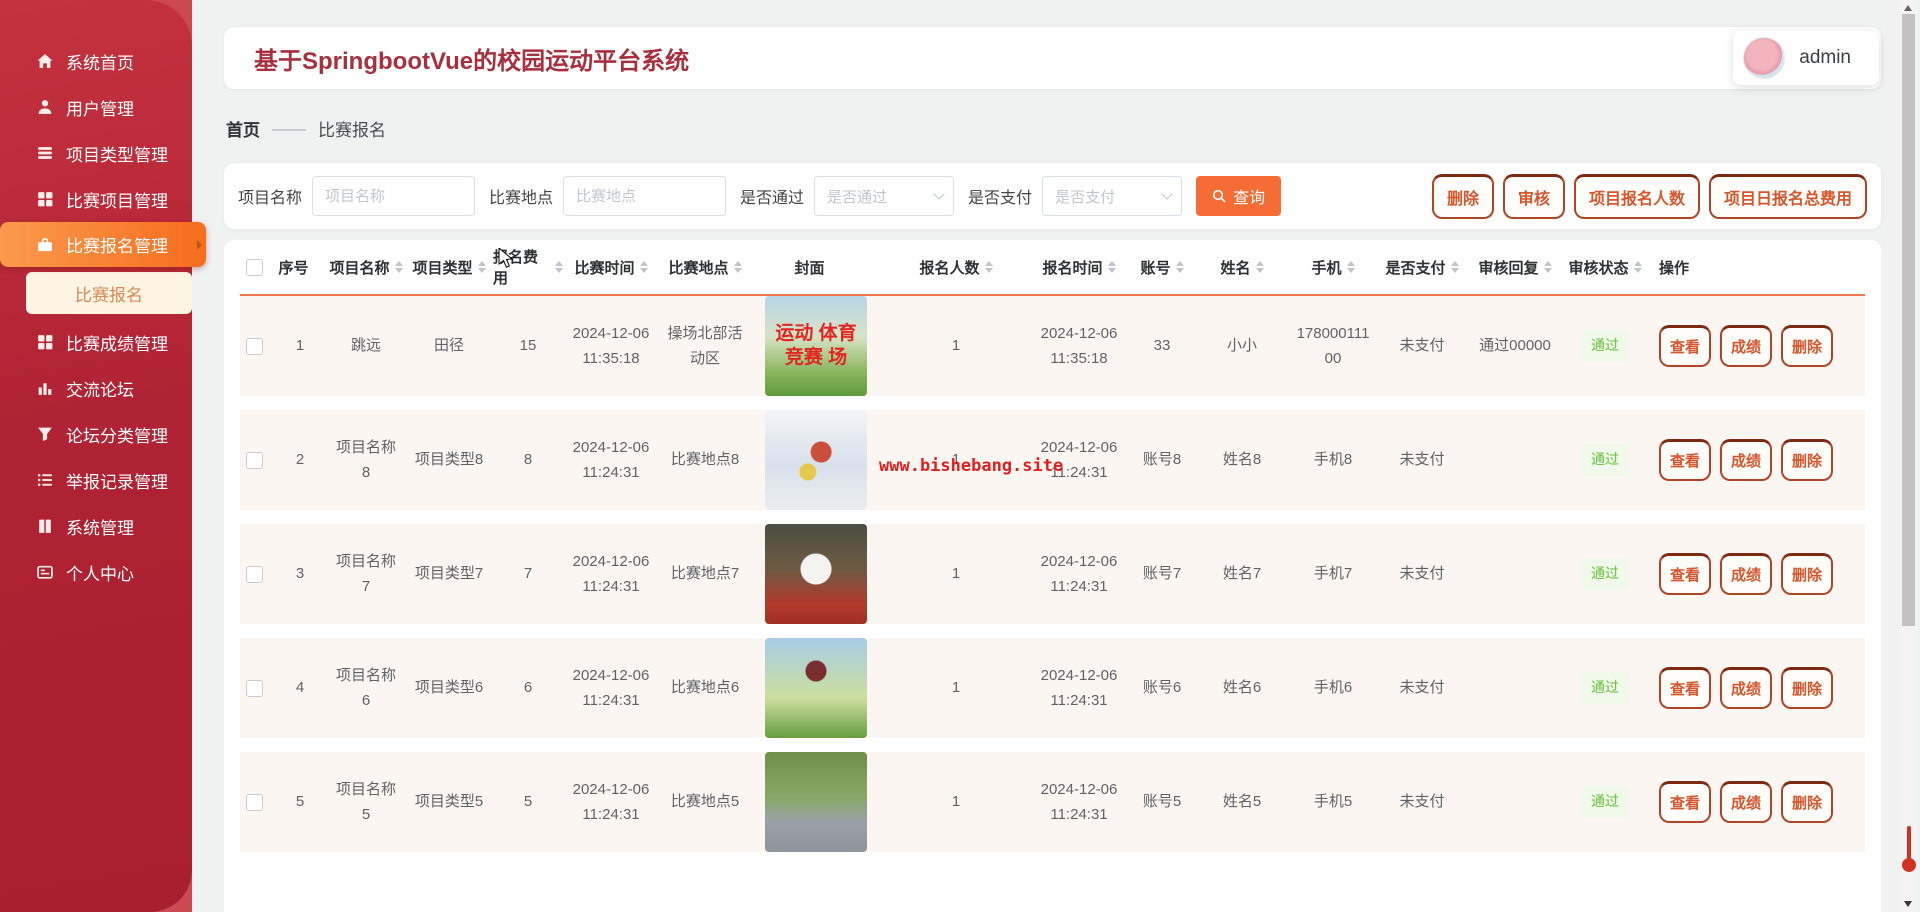 This screenshot has width=1920, height=912. Describe the element at coordinates (243, 128) in the screenshot. I see `breadcrumb-home: 首页` at that location.